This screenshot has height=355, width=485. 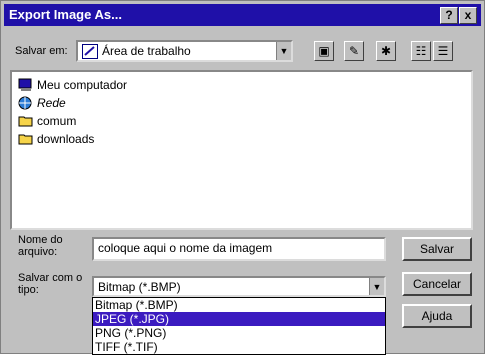 I want to click on cancel-button: Cancelar, so click(x=437, y=284).